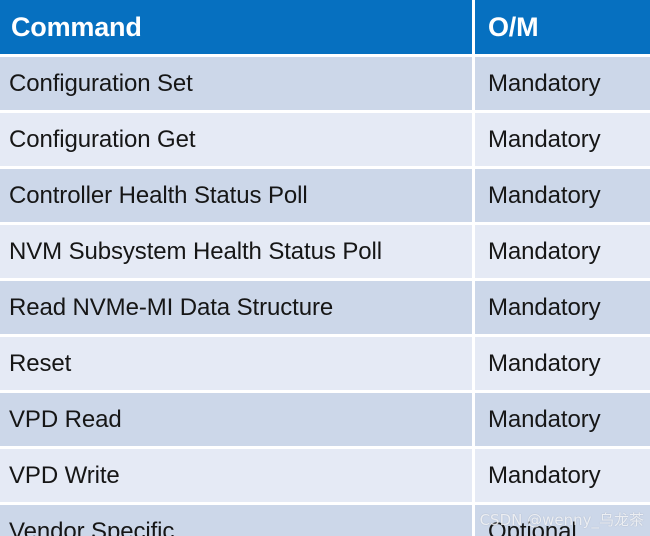  I want to click on cell-command: Read NVMe-MI Data Structure, so click(236, 307).